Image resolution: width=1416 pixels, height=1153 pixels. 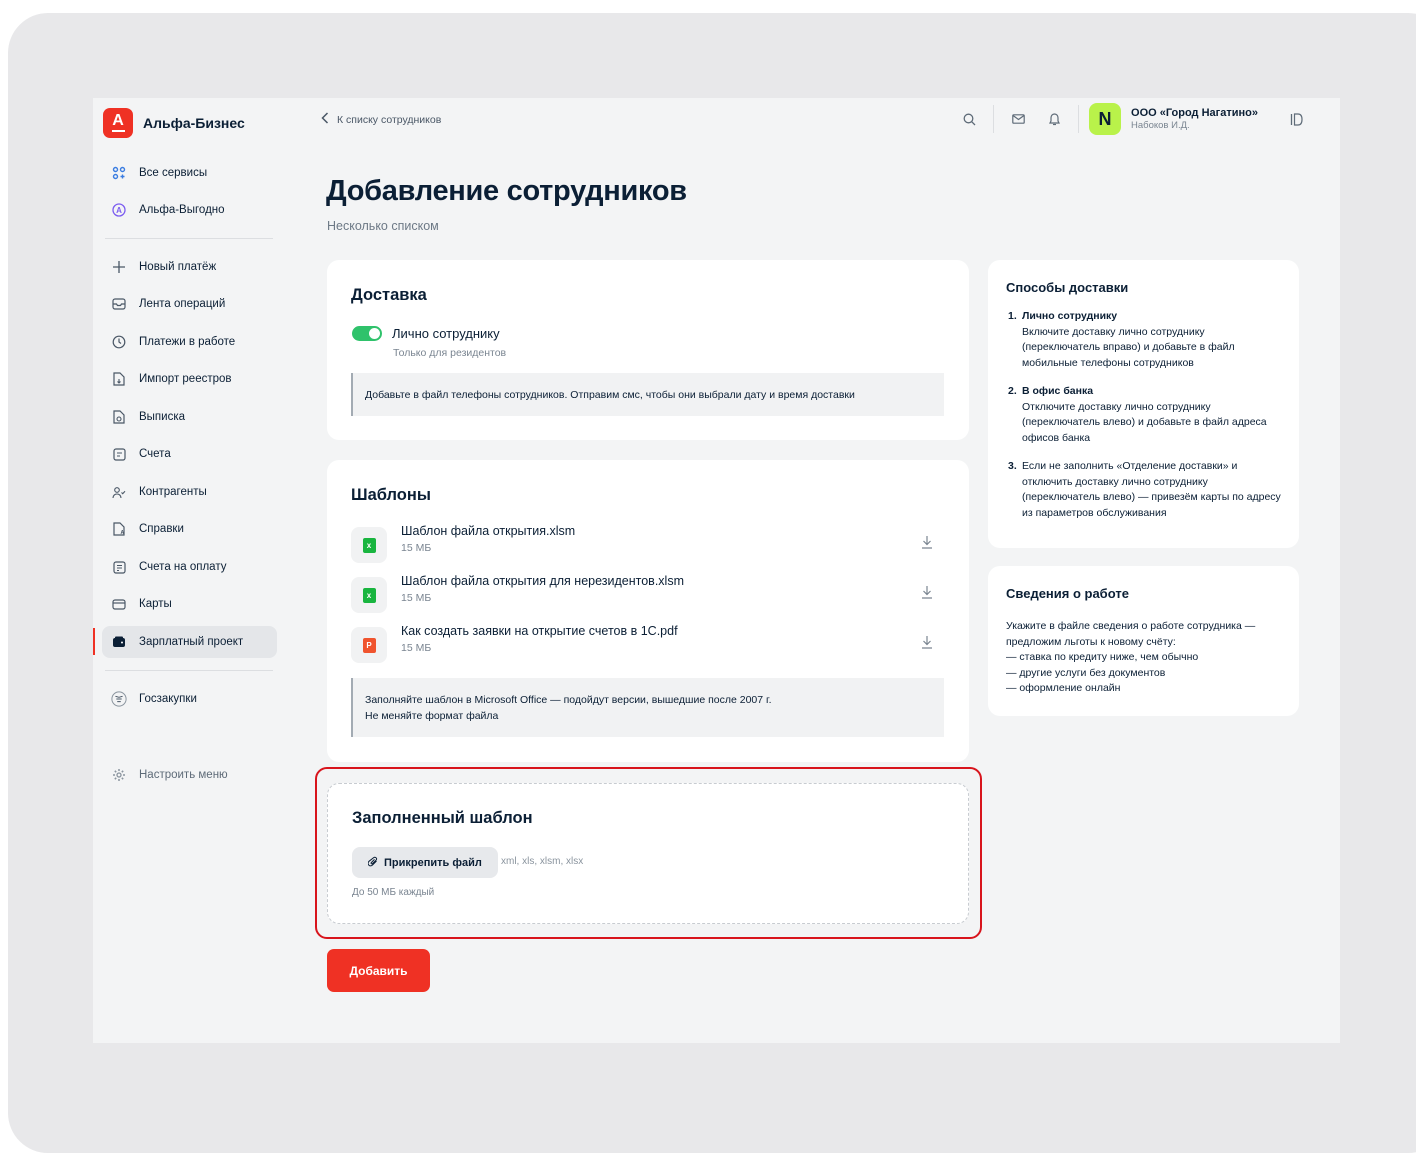 I want to click on attach-file-button: Прикрепить файл, so click(x=425, y=862).